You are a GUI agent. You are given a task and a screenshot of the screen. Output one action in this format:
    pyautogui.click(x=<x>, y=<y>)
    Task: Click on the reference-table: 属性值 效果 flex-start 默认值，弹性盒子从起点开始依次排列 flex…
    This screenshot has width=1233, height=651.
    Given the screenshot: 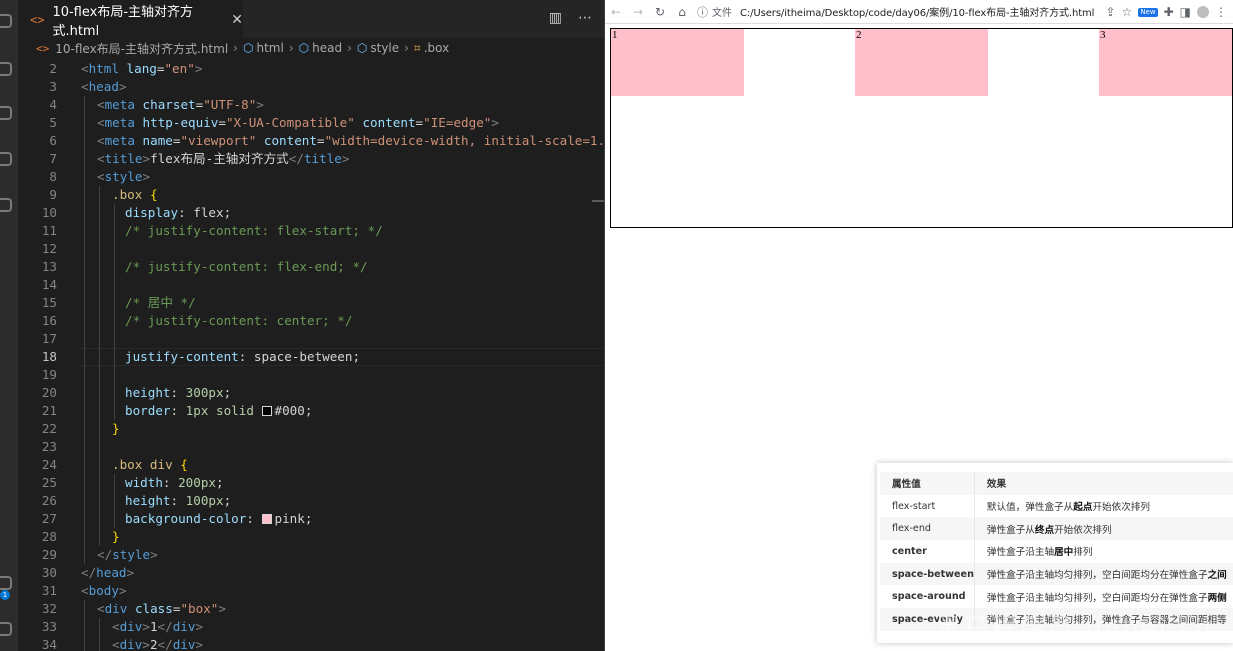 What is the action you would take?
    pyautogui.click(x=1056, y=551)
    